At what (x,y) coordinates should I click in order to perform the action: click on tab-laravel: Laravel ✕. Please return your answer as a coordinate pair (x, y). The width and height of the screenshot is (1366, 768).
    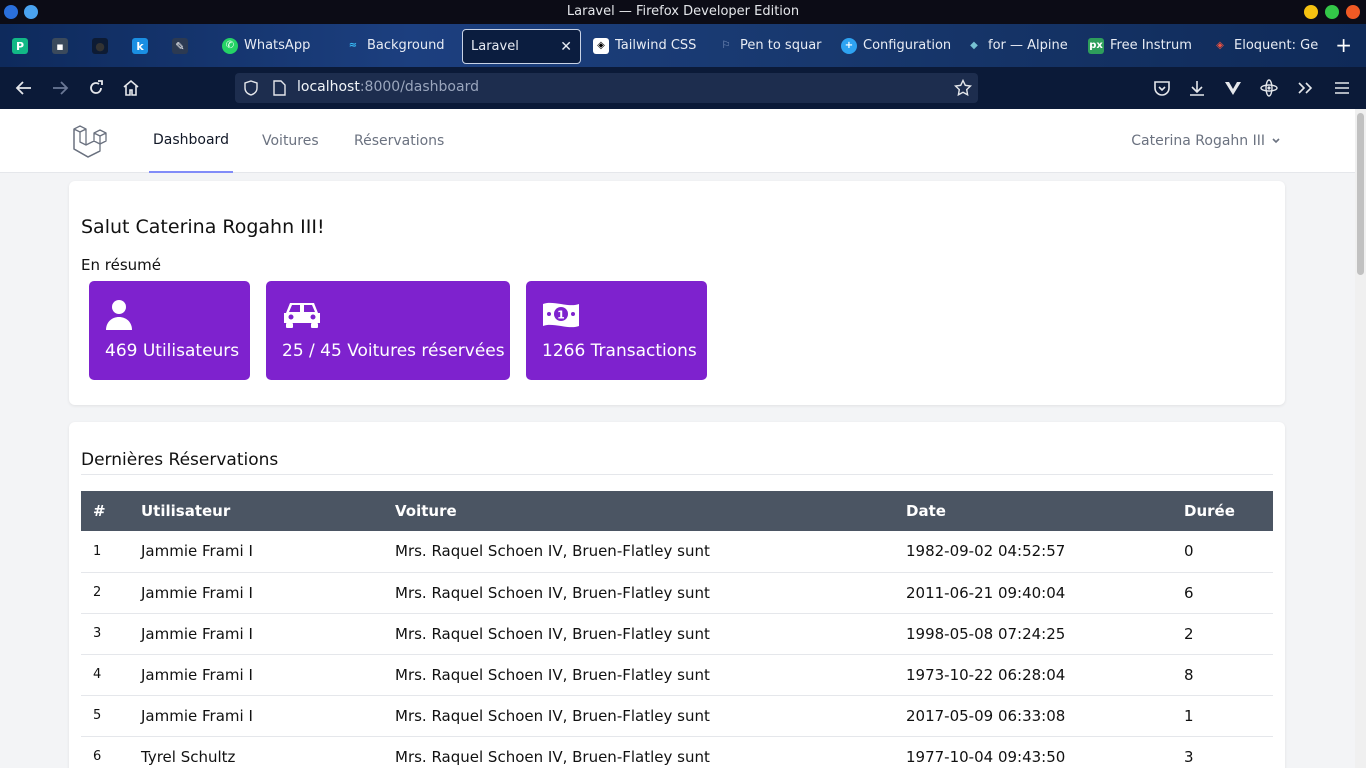
    Looking at the image, I should click on (521, 46).